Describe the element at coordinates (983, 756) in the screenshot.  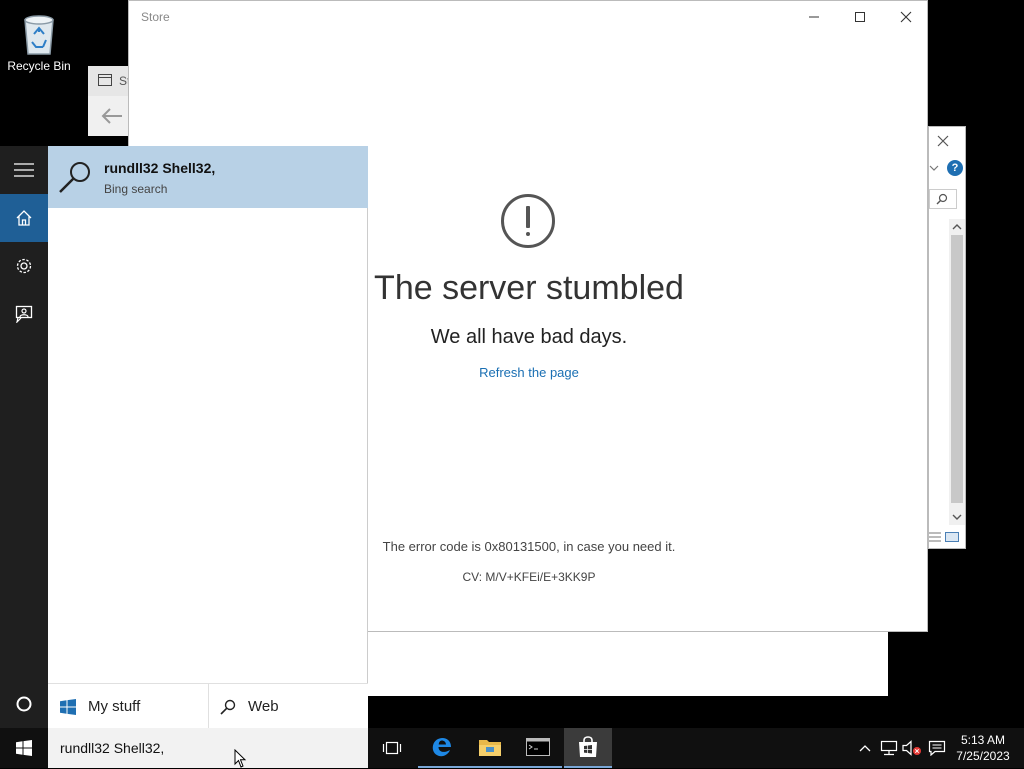
I see `clock-date: 7/25/2023` at that location.